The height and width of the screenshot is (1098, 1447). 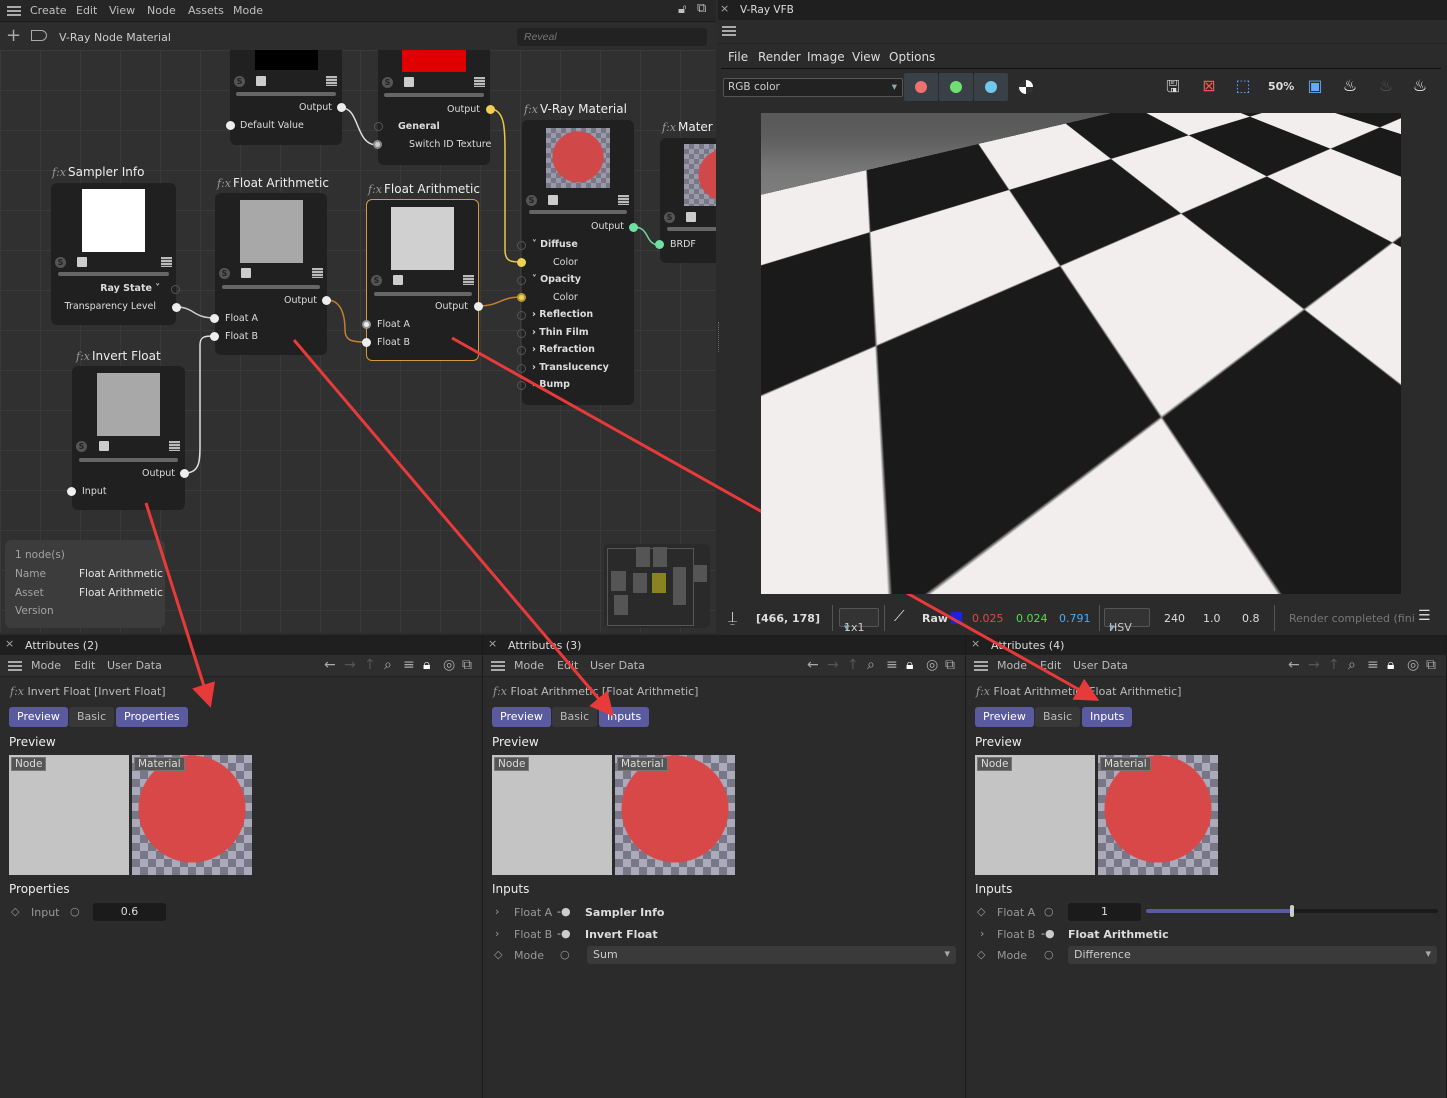 I want to click on menu-view: View, so click(x=122, y=10).